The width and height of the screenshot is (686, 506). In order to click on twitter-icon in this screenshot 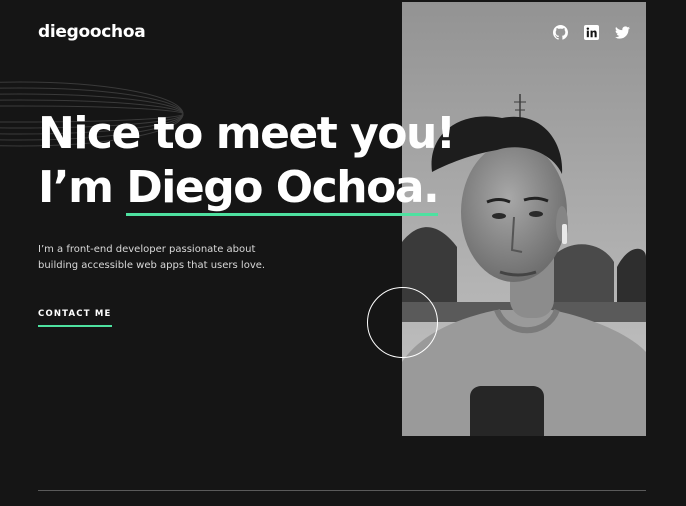, I will do `click(622, 32)`.